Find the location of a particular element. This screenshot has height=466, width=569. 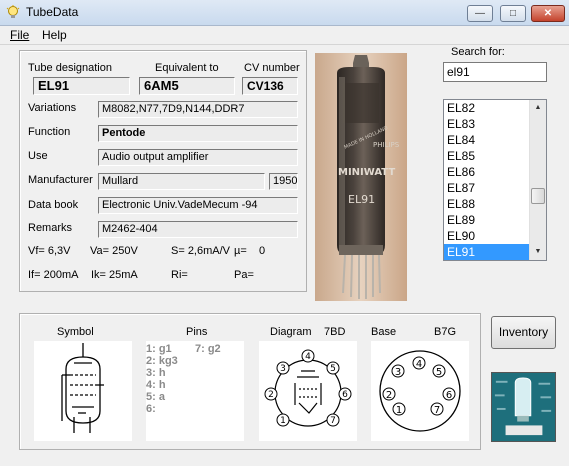

spec-pa: Pa= is located at coordinates (244, 275).